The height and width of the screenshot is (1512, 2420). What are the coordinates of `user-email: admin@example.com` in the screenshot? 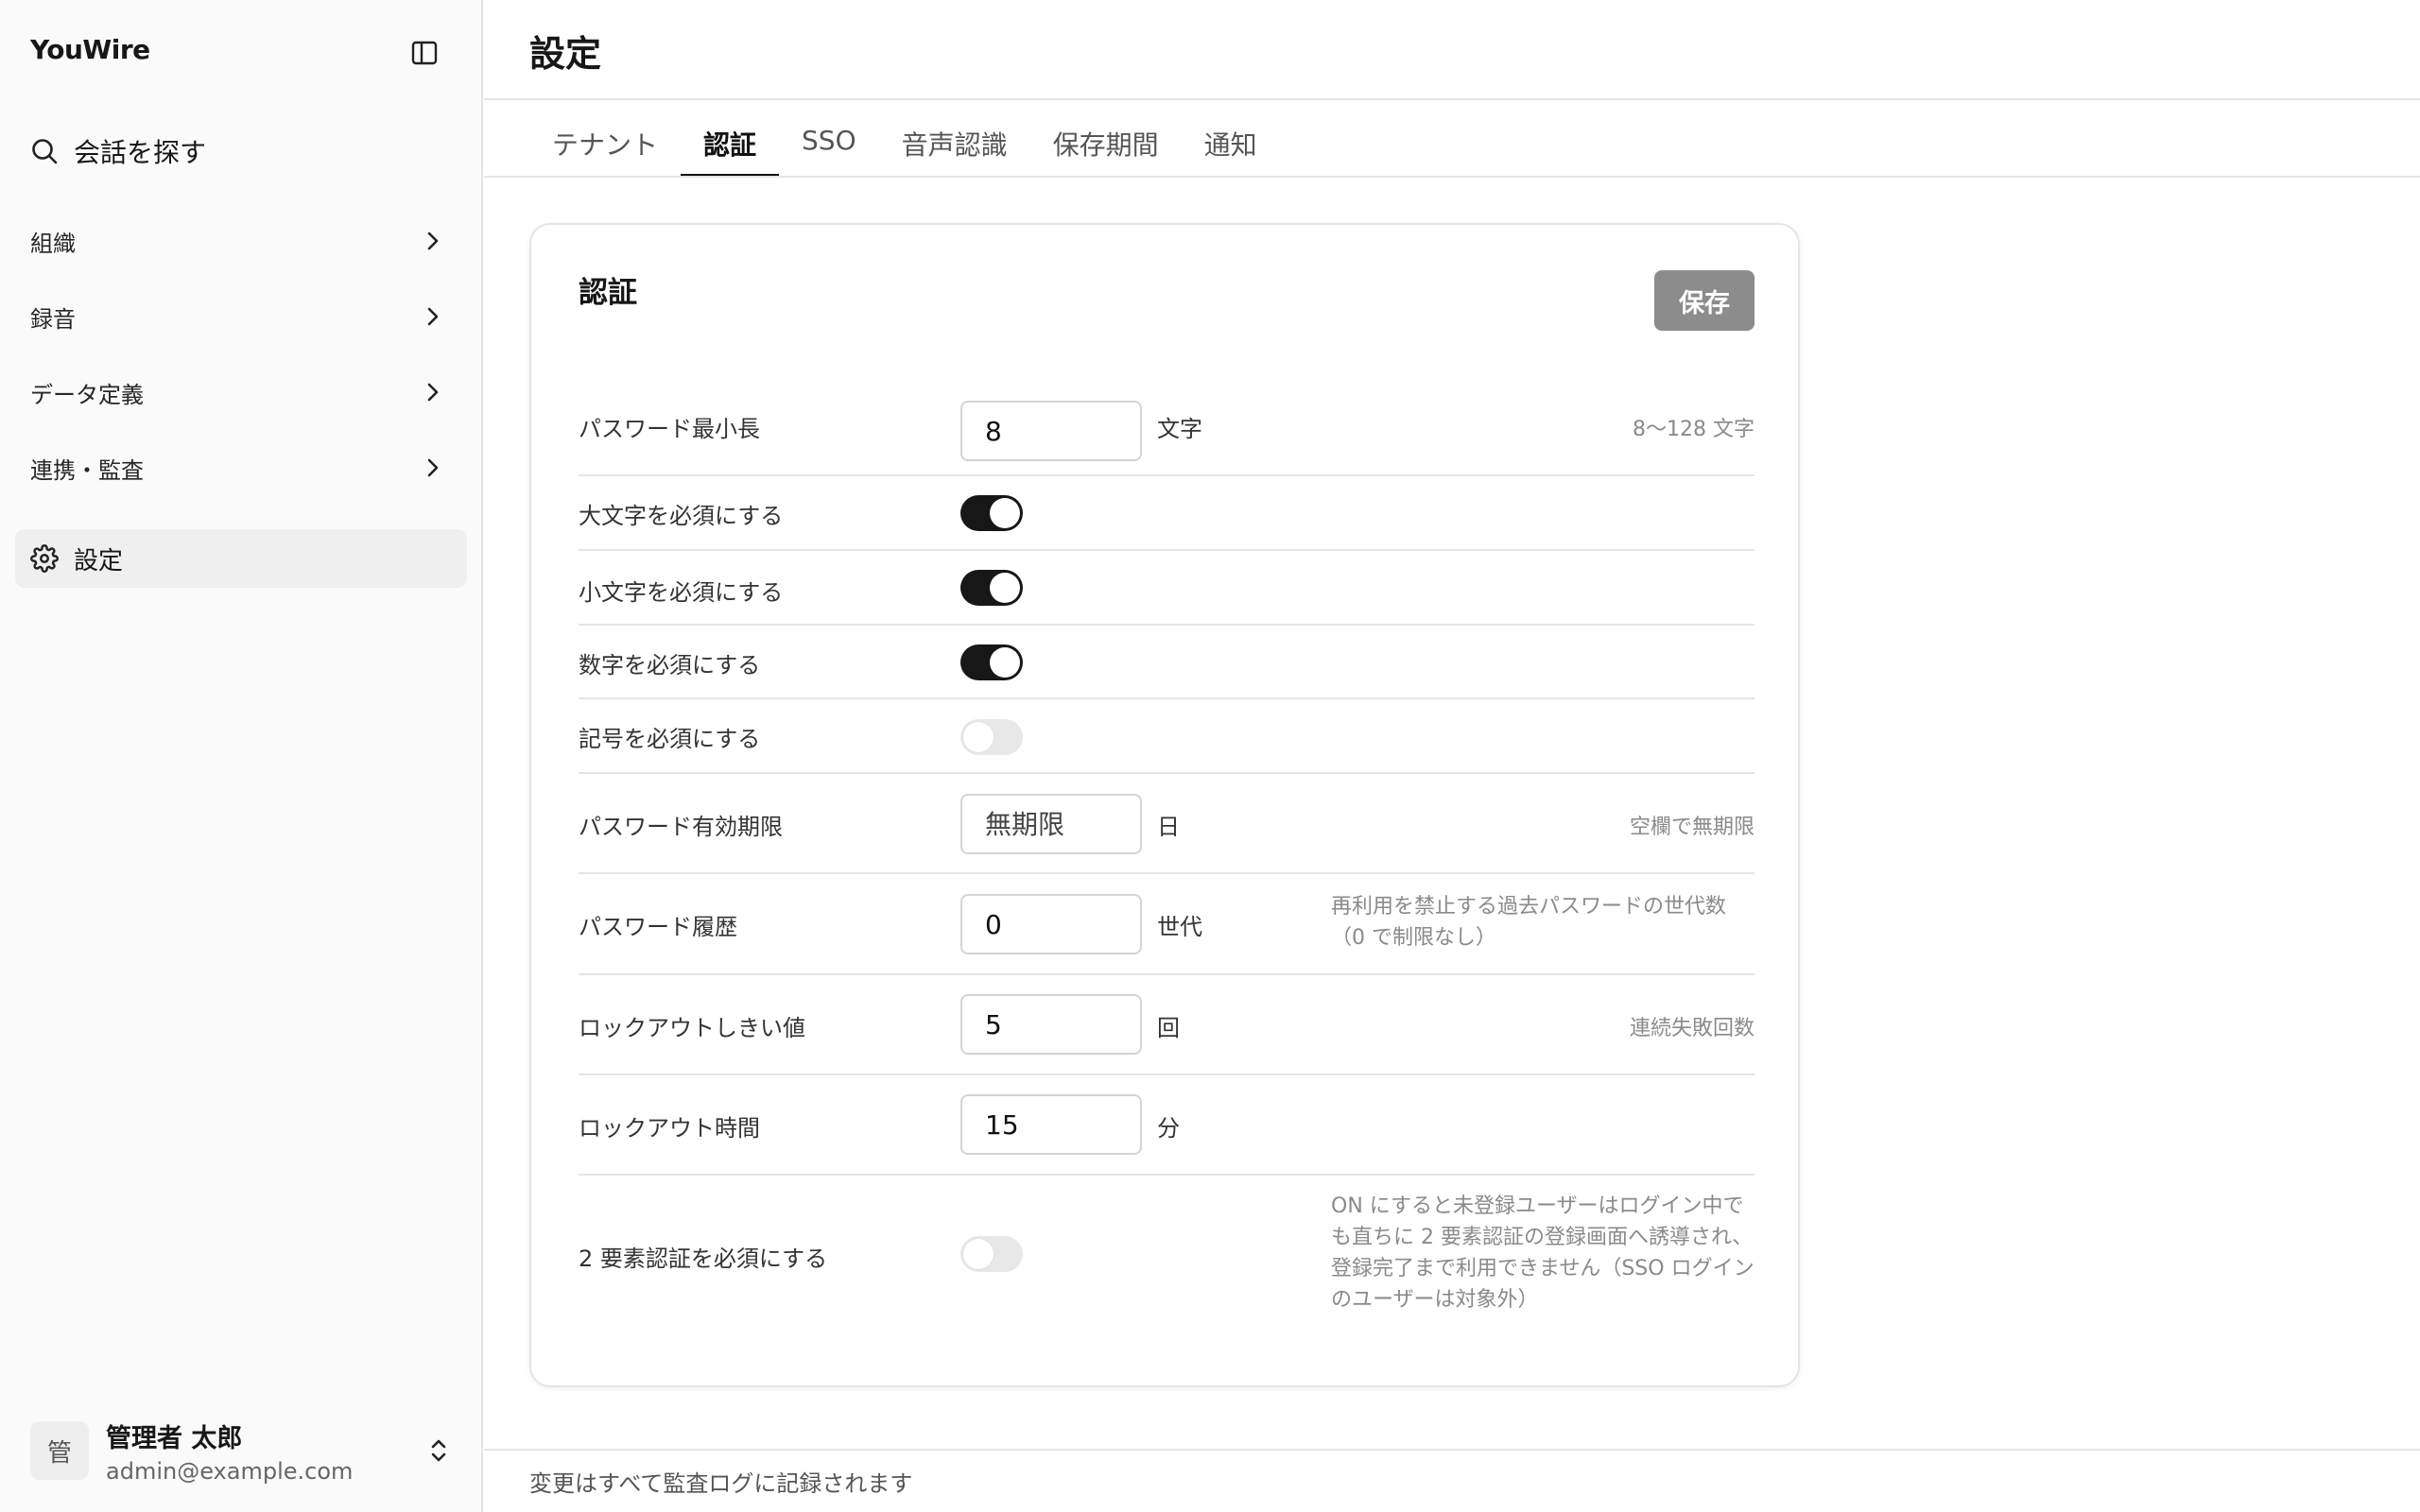 It's located at (230, 1471).